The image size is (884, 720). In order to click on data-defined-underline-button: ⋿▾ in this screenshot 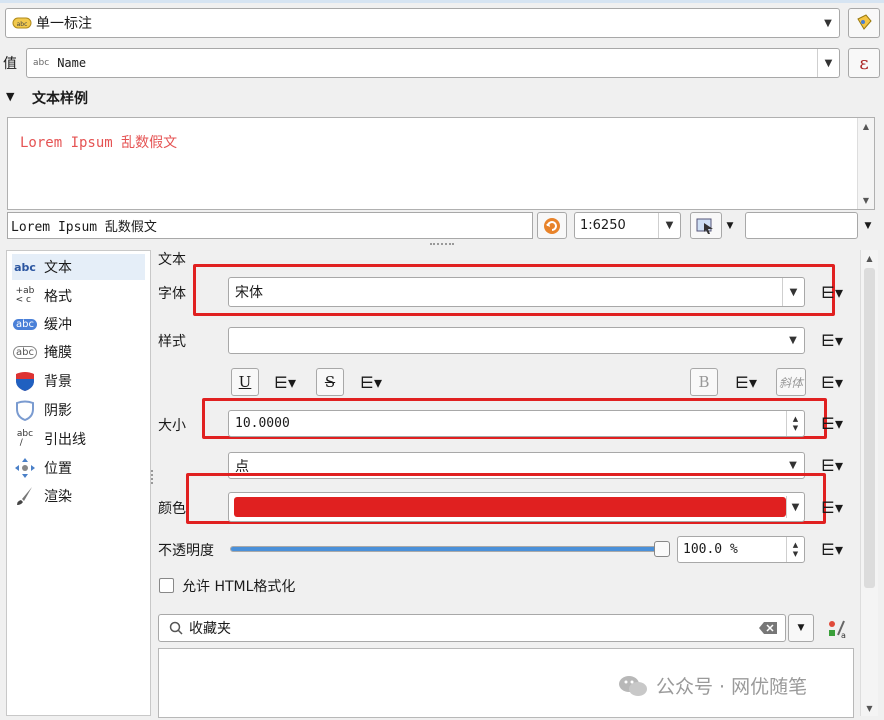, I will do `click(285, 382)`.